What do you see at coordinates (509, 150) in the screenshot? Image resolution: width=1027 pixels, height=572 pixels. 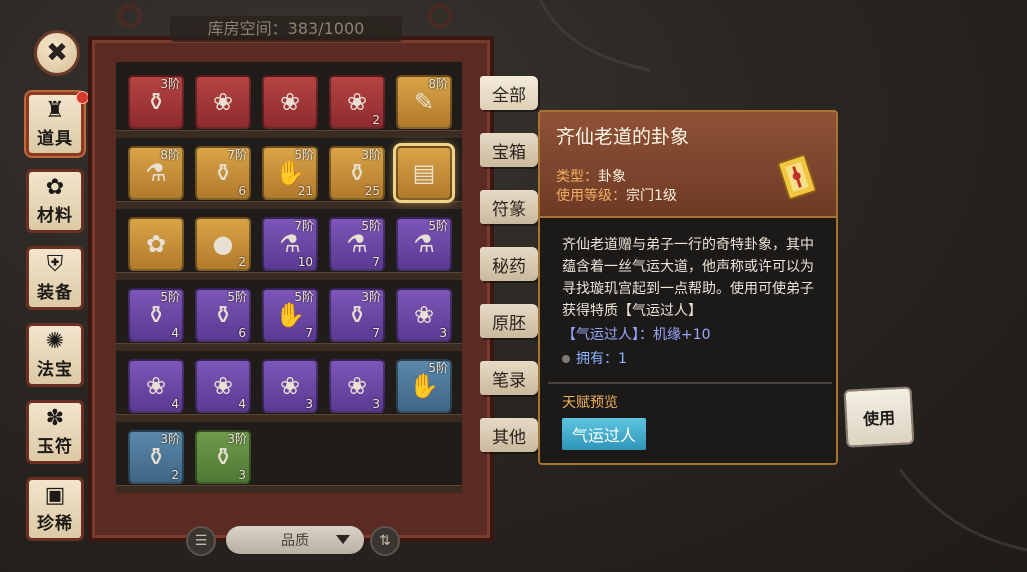 I see `tab-1: 宝箱` at bounding box center [509, 150].